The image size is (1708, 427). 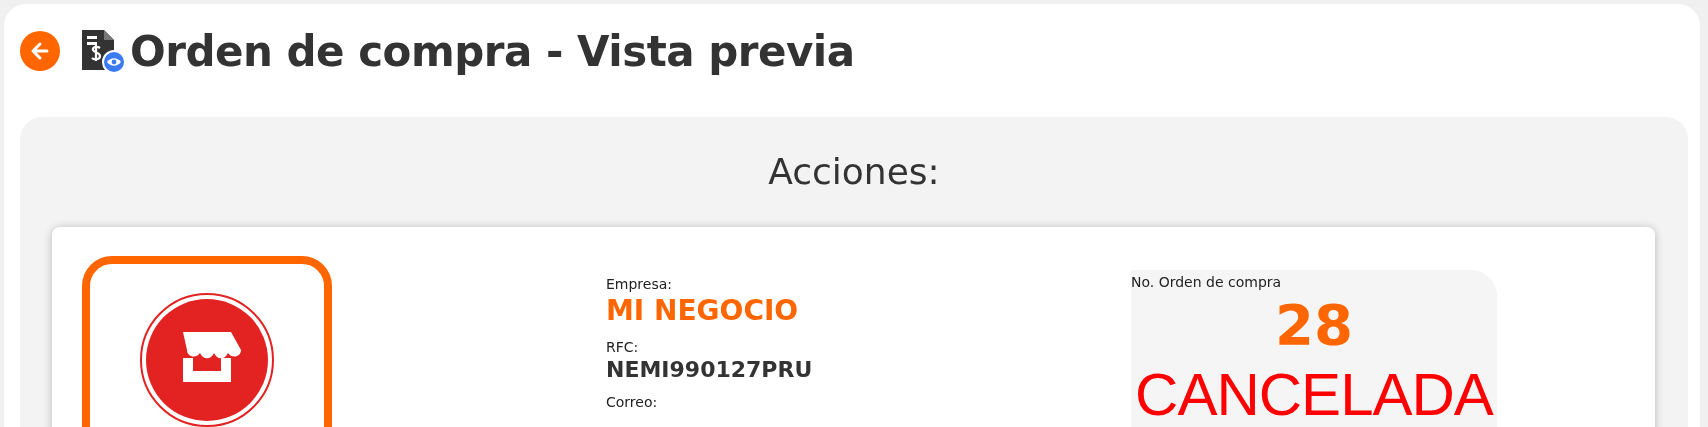 I want to click on actions-heading: Acciones:, so click(x=854, y=172).